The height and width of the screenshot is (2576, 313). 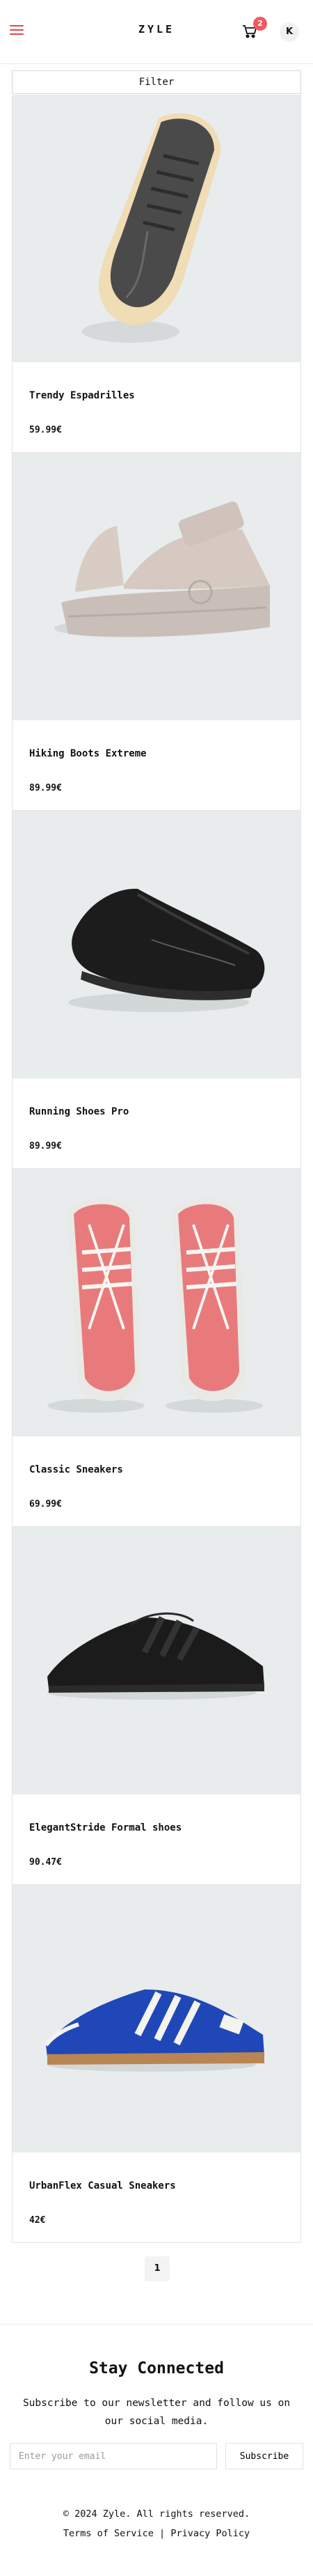 I want to click on product-price: 42€, so click(x=37, y=2220).